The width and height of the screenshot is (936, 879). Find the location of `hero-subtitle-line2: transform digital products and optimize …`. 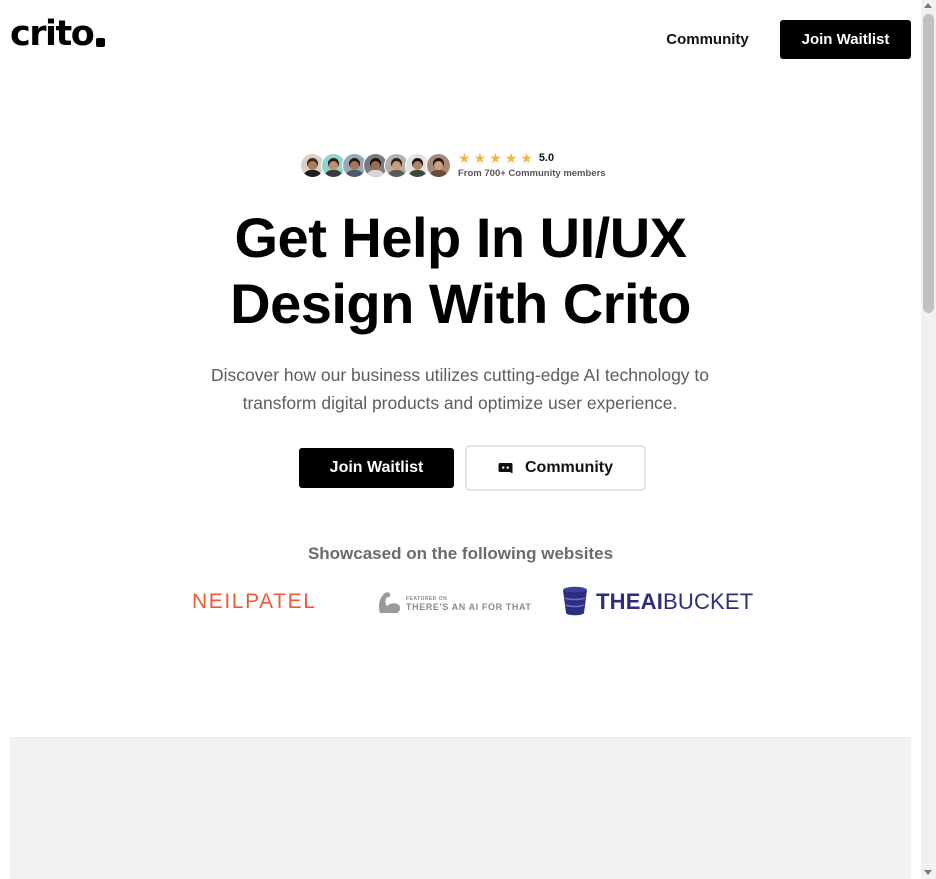

hero-subtitle-line2: transform digital products and optimize … is located at coordinates (460, 403).